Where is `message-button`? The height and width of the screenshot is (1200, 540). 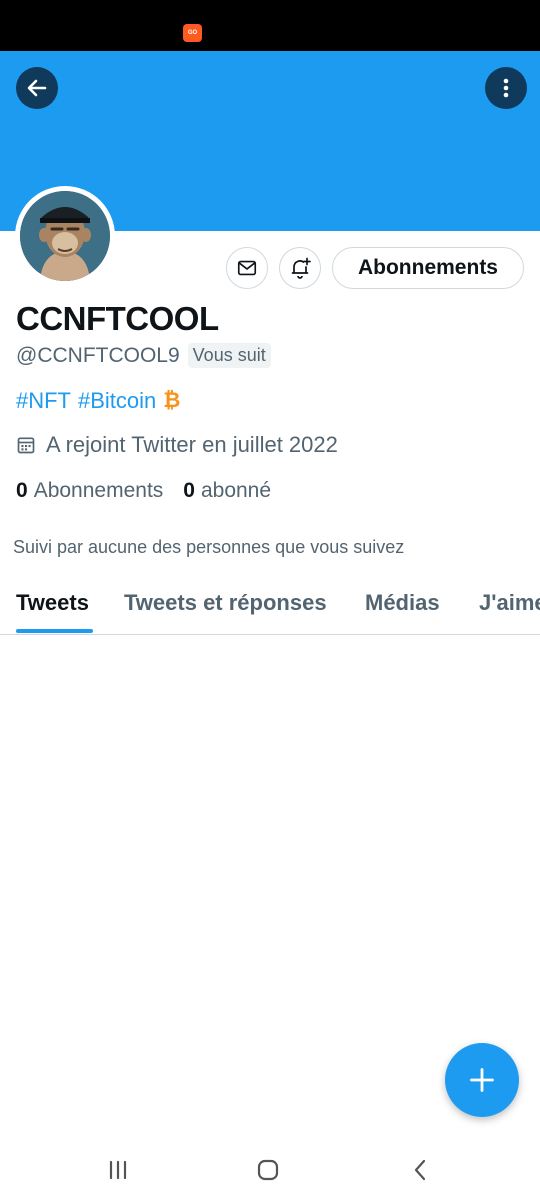 message-button is located at coordinates (247, 268).